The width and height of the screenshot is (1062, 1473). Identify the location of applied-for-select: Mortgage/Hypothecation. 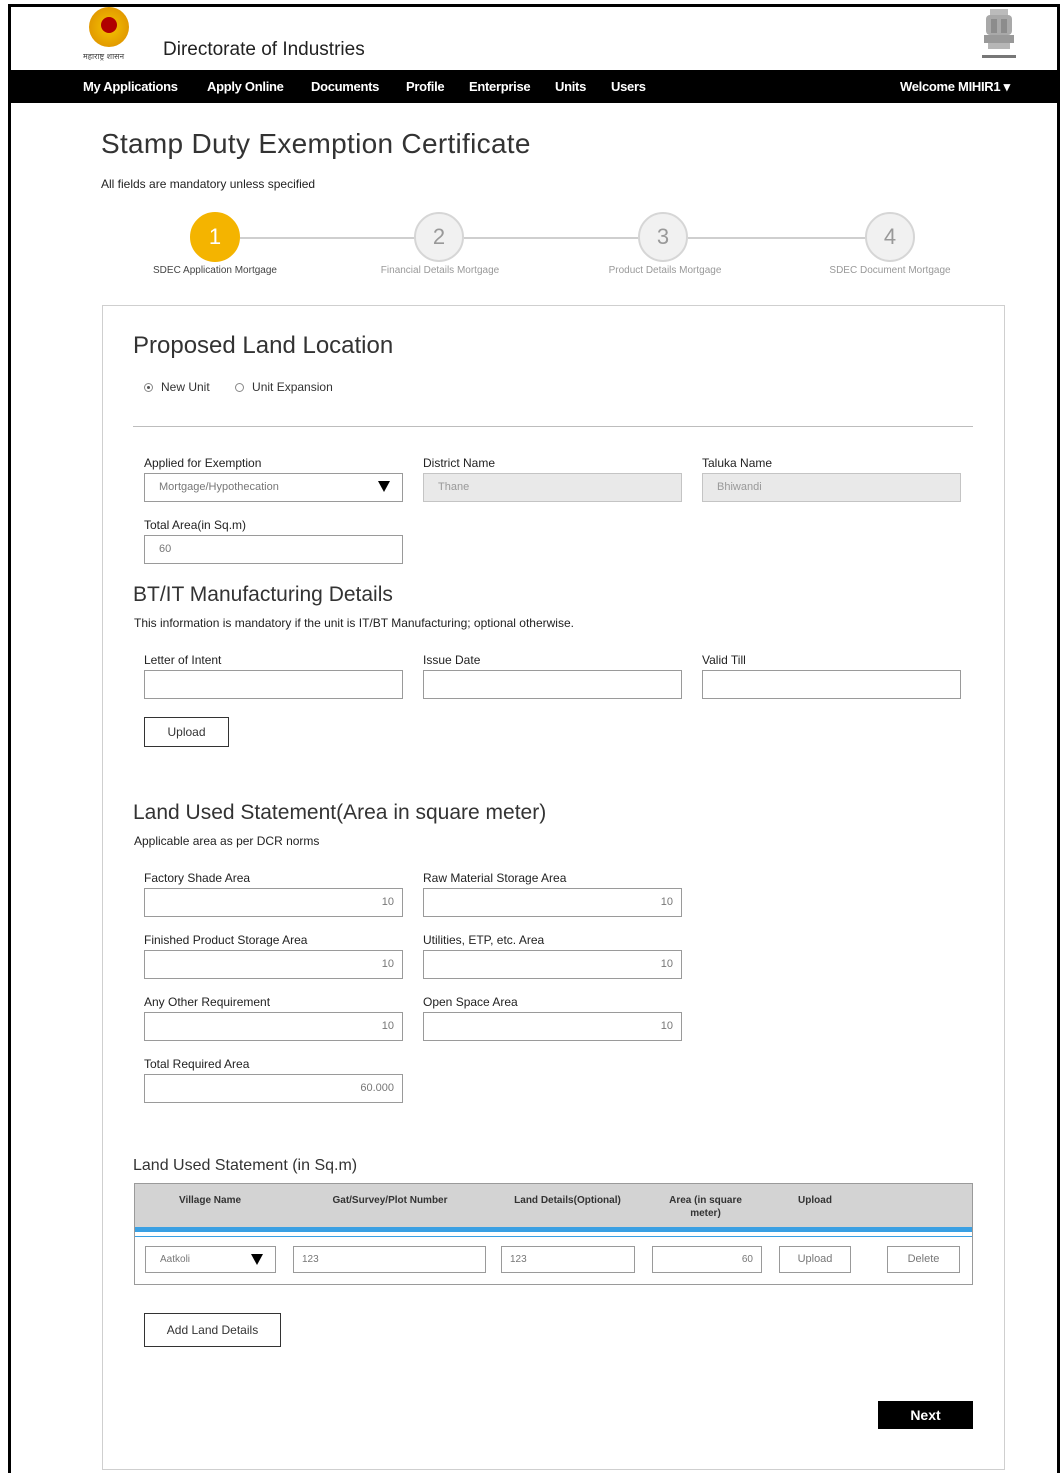
(273, 487).